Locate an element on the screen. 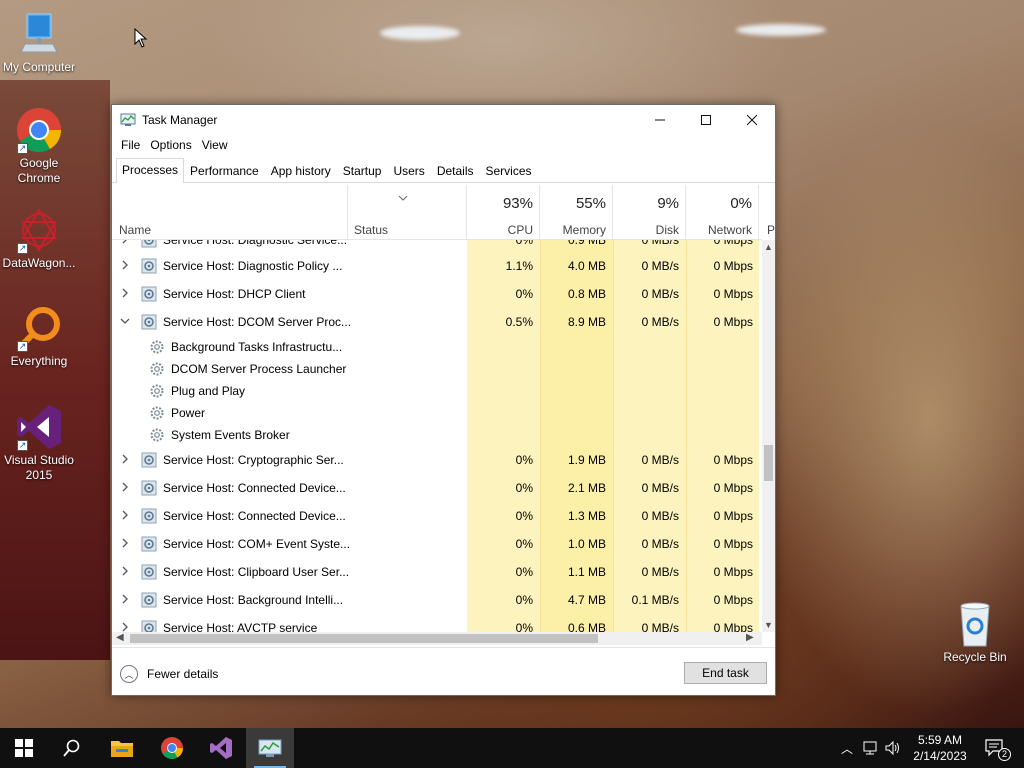  close-button is located at coordinates (752, 119).